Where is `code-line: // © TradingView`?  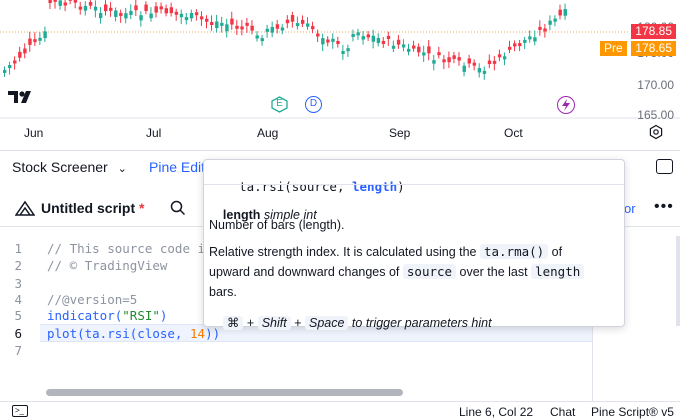
code-line: // © TradingView is located at coordinates (107, 265).